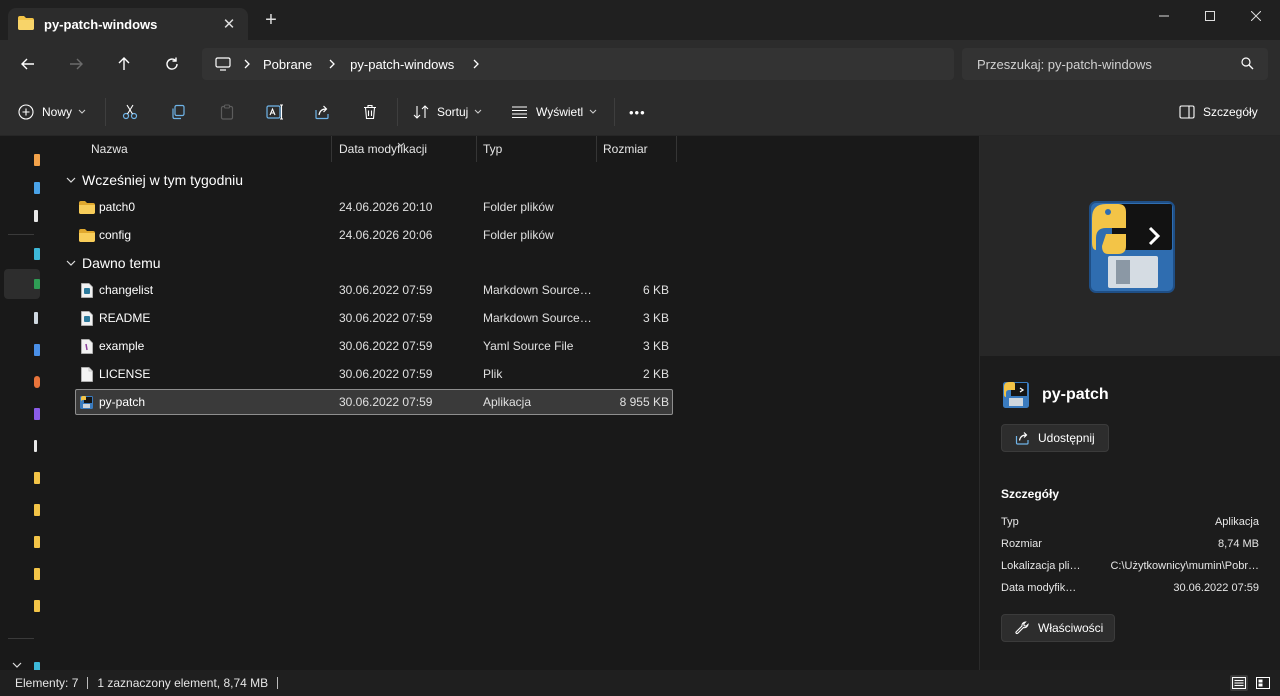 This screenshot has width=1280, height=696. I want to click on new-tab-button: +, so click(271, 20).